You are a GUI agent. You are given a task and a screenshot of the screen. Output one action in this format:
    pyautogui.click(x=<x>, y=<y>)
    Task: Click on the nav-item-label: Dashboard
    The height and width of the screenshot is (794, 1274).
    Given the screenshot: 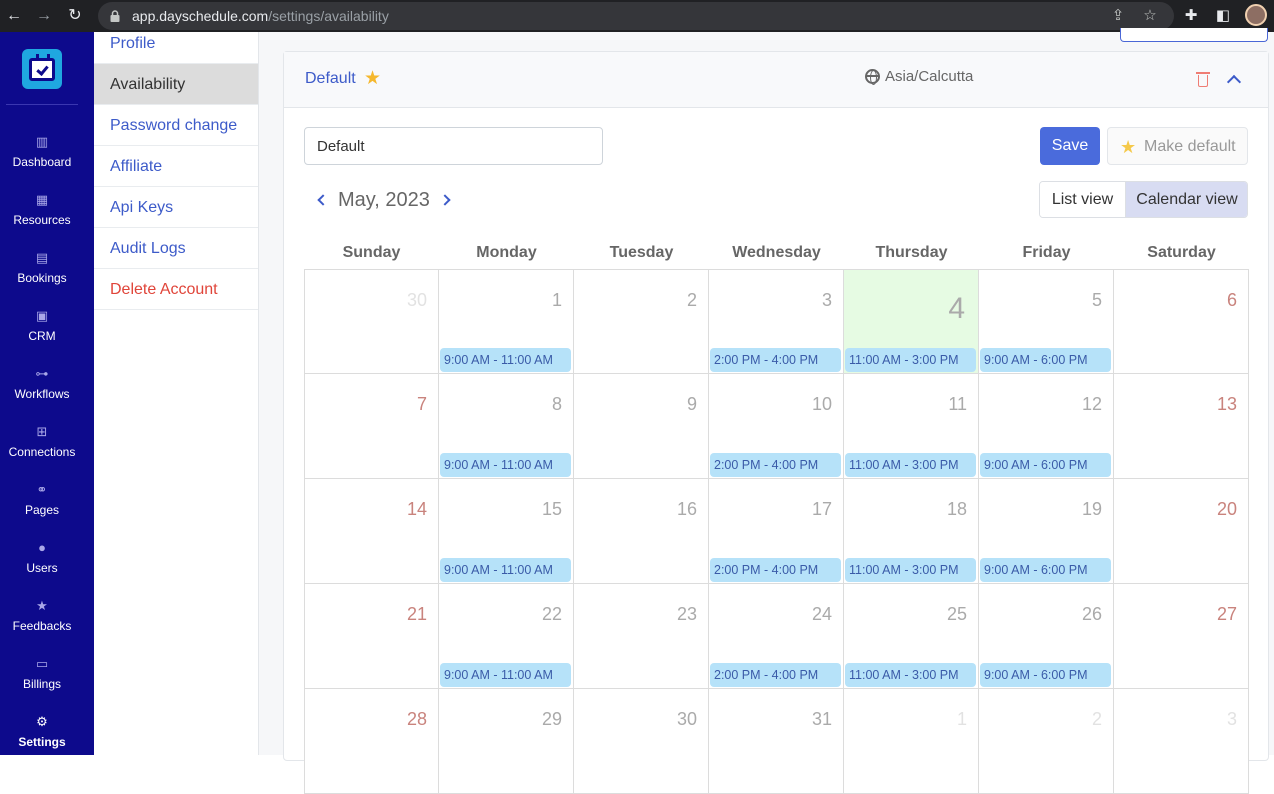 What is the action you would take?
    pyautogui.click(x=42, y=162)
    